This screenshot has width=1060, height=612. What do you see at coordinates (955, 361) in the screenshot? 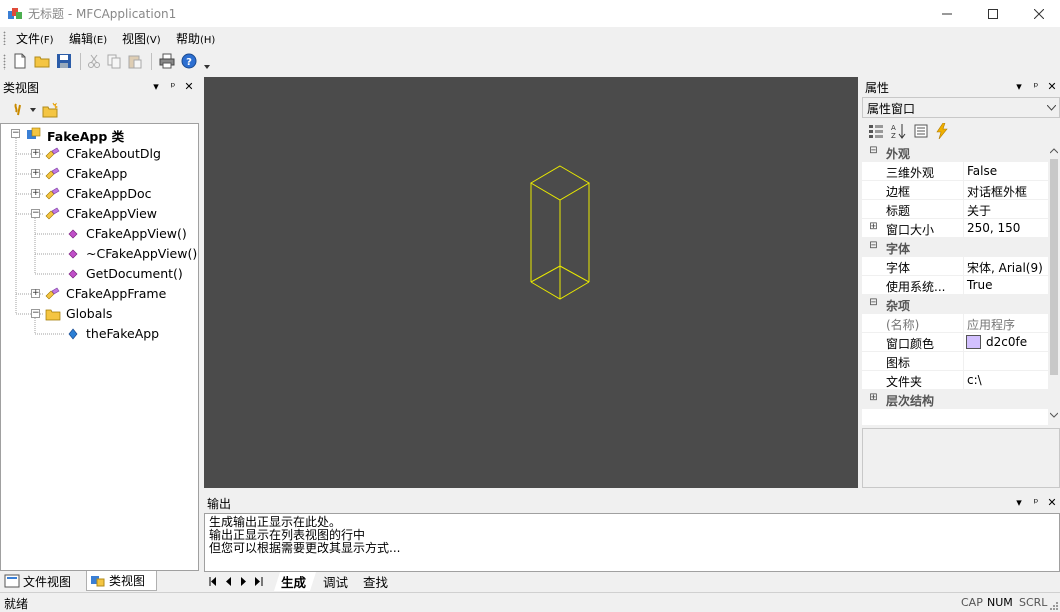
I see `property-row: 图标` at bounding box center [955, 361].